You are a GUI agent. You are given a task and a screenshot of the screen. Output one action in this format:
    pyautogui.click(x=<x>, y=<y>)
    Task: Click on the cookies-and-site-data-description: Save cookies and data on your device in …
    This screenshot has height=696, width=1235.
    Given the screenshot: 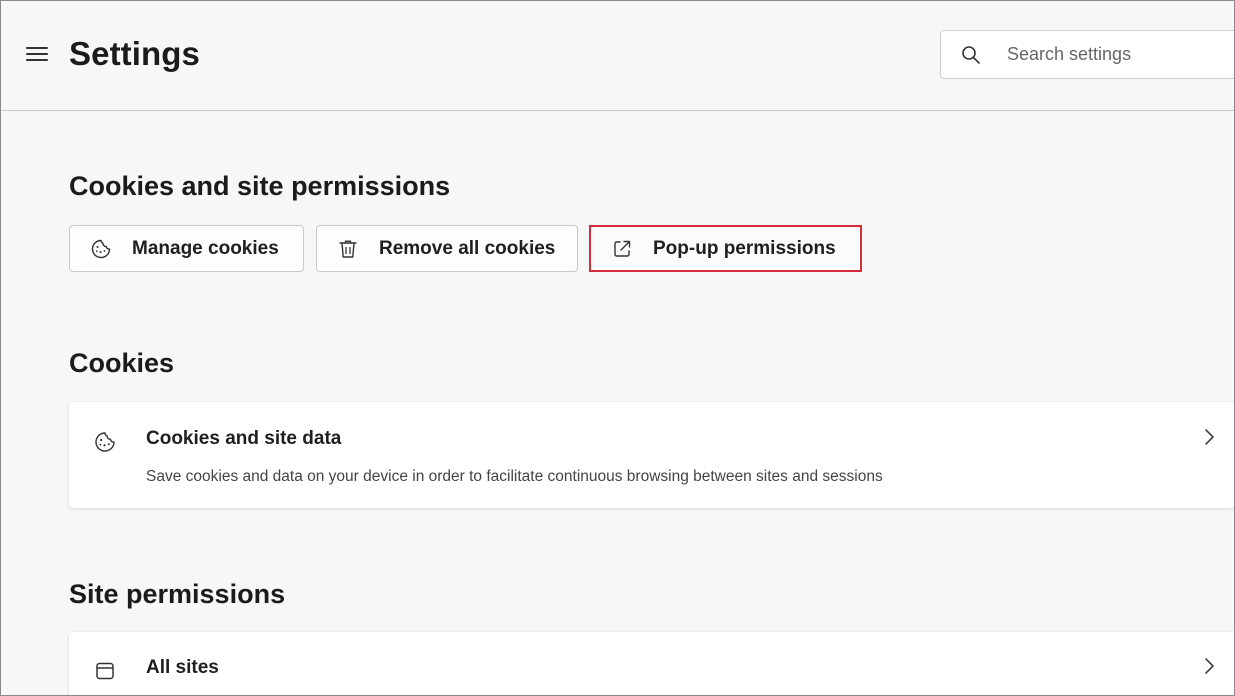 What is the action you would take?
    pyautogui.click(x=514, y=476)
    